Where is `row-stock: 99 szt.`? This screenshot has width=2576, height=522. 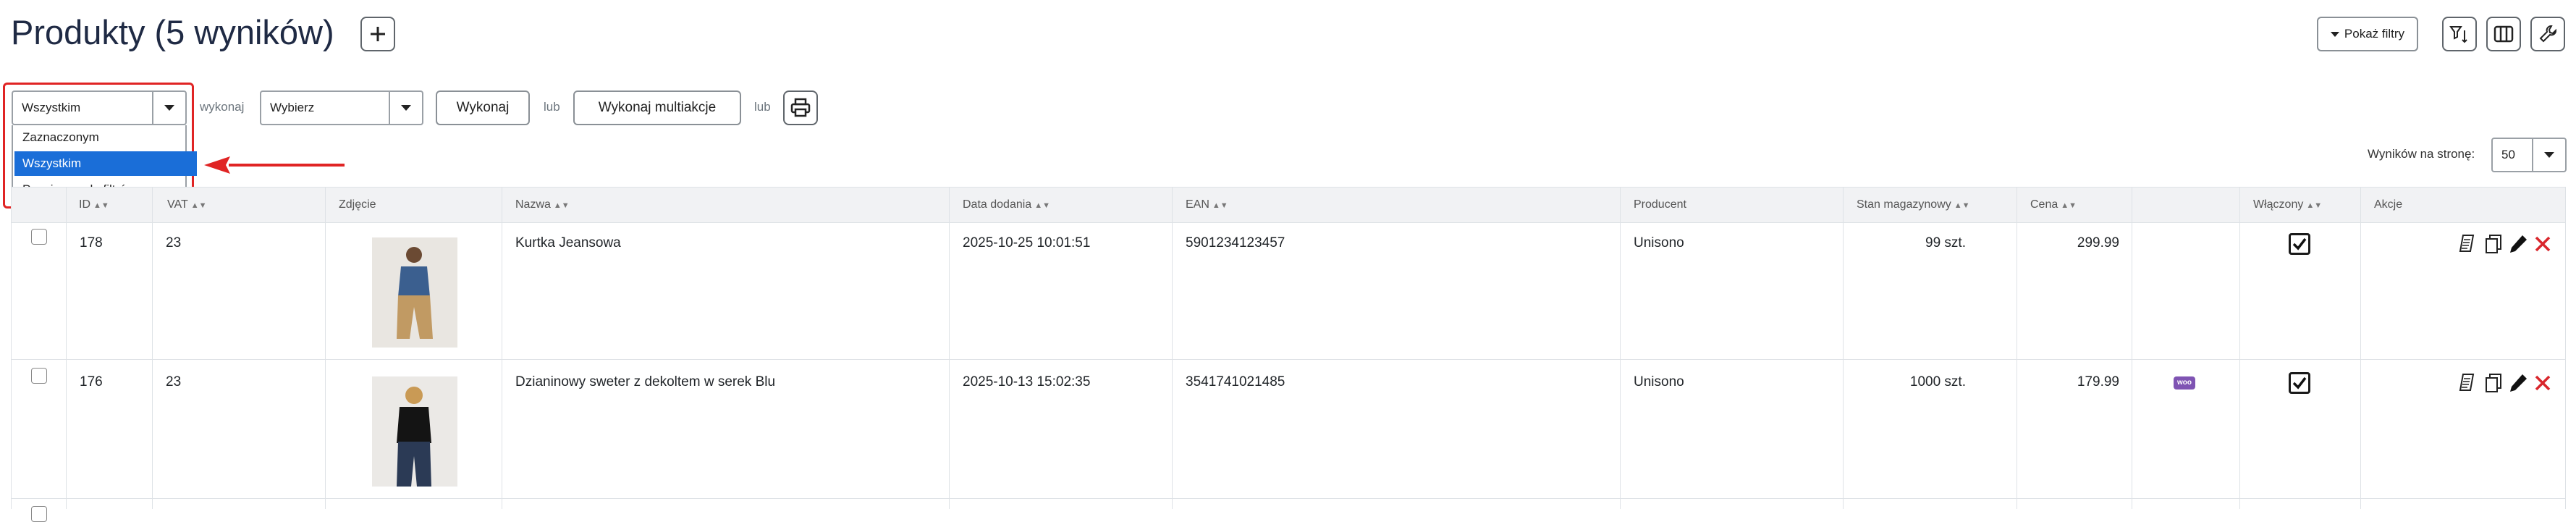
row-stock: 99 szt. is located at coordinates (1946, 243).